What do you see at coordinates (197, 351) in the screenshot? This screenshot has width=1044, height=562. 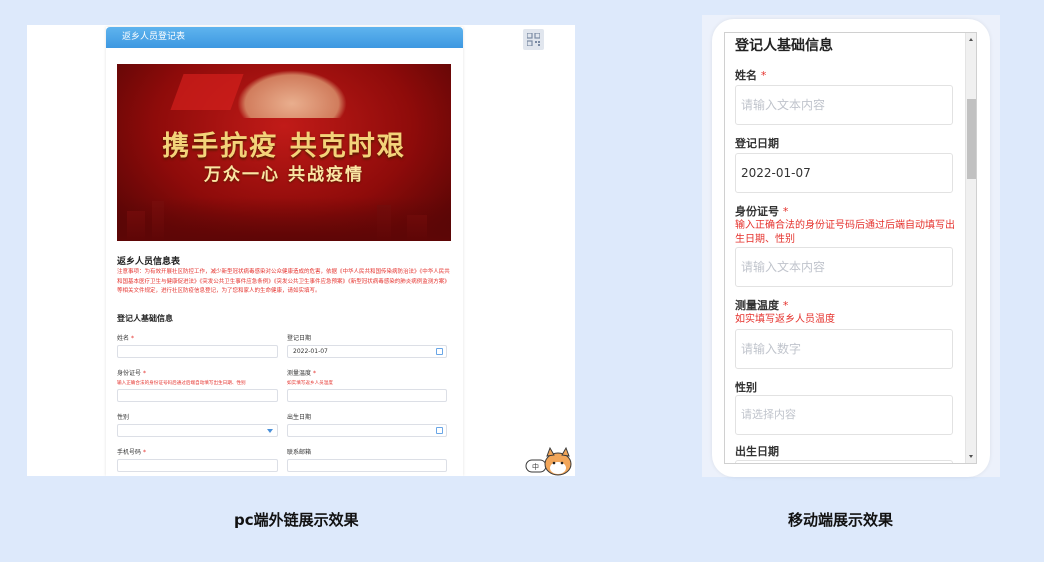 I see `name-input` at bounding box center [197, 351].